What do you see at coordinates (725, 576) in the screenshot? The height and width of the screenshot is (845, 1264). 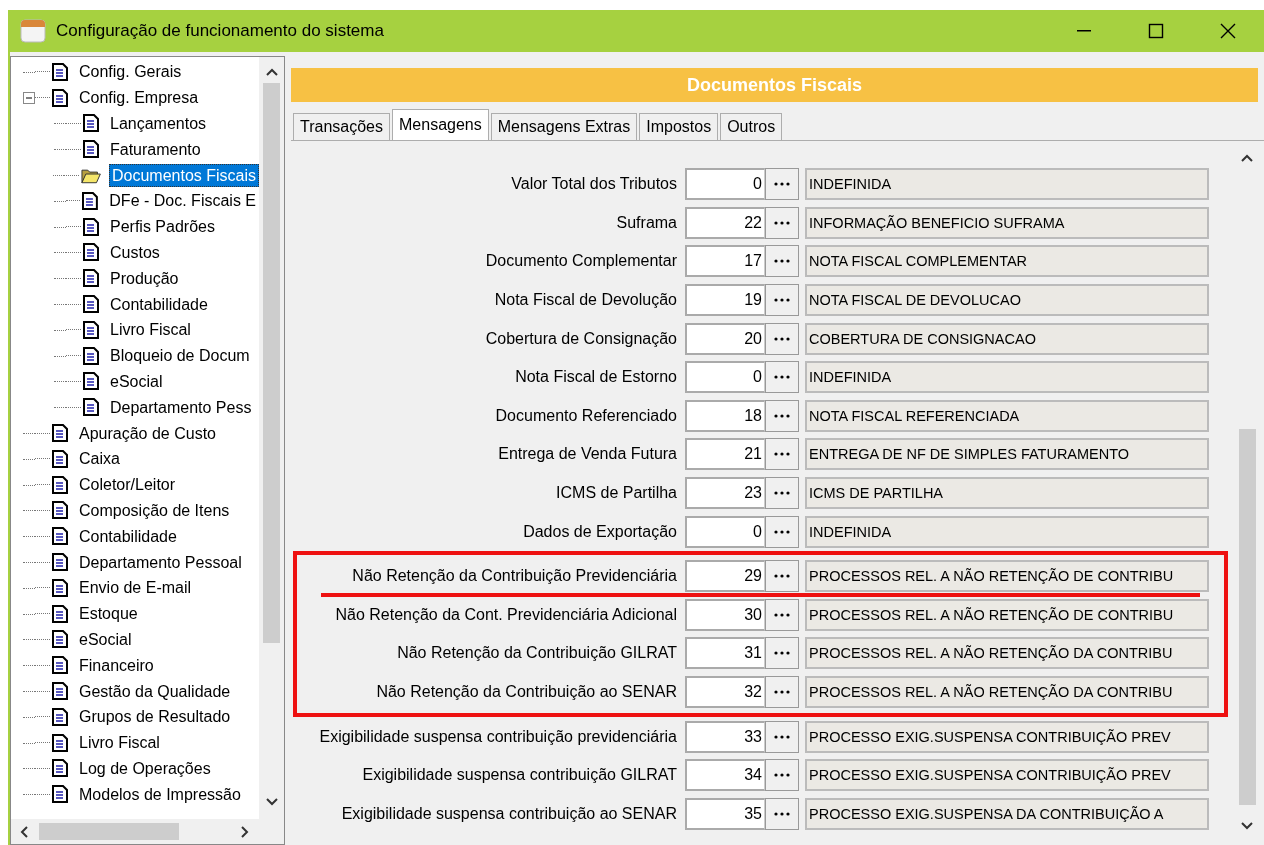 I see `code-field: 29` at bounding box center [725, 576].